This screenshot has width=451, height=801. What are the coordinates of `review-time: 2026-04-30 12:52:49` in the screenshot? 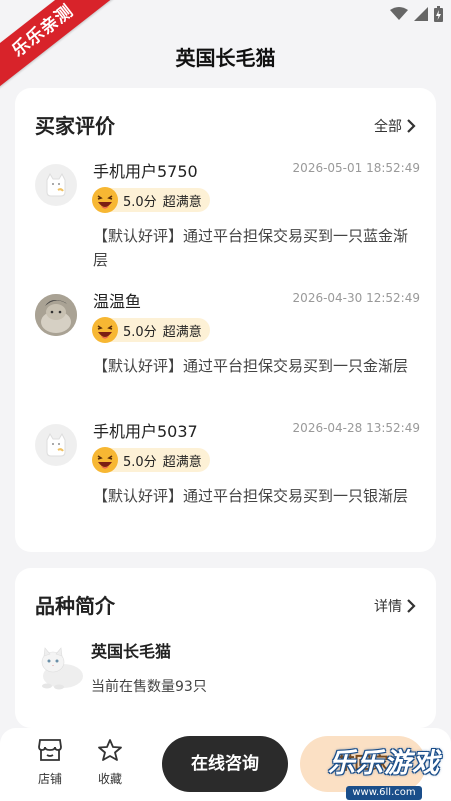 It's located at (356, 298).